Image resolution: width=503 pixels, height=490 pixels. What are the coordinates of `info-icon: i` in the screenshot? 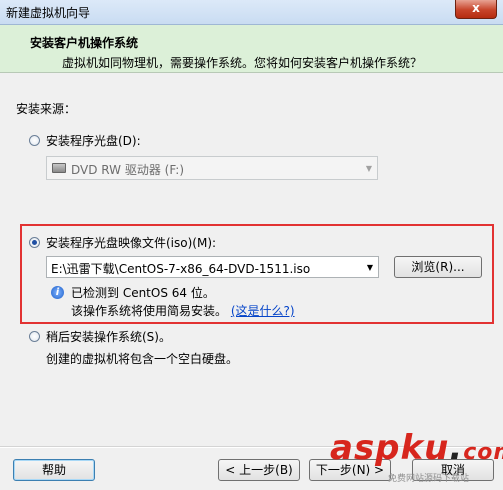 It's located at (57, 292).